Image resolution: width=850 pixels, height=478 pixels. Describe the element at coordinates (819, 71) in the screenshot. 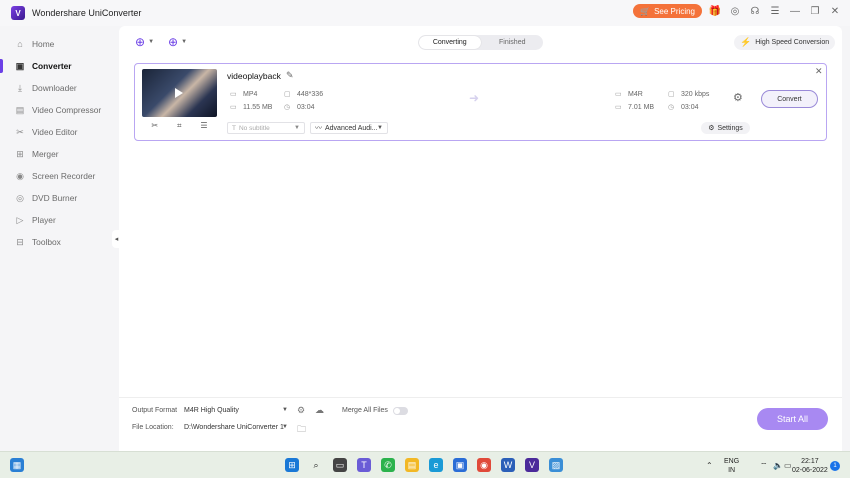

I see `remove-task-icon: ✕` at that location.